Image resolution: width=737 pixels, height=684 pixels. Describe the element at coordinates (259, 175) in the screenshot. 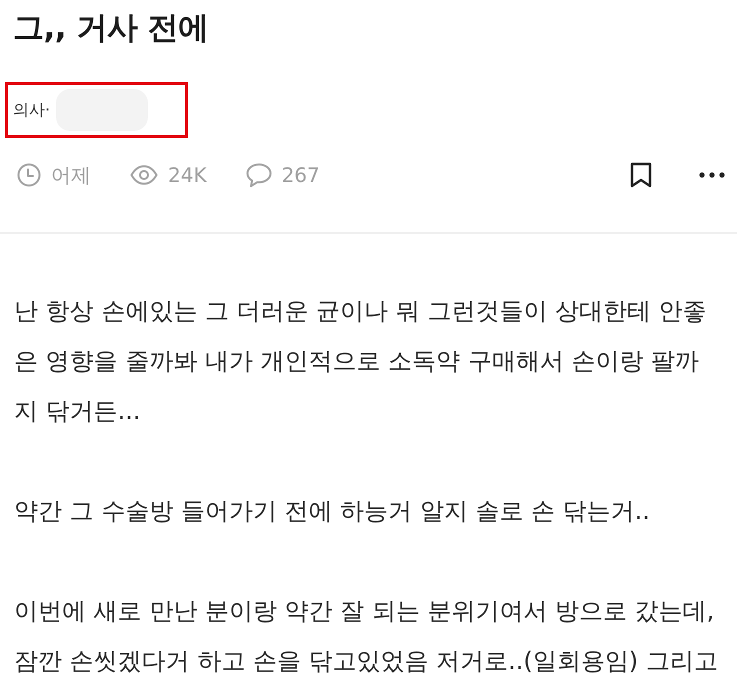

I see `speech-bubble-icon` at that location.